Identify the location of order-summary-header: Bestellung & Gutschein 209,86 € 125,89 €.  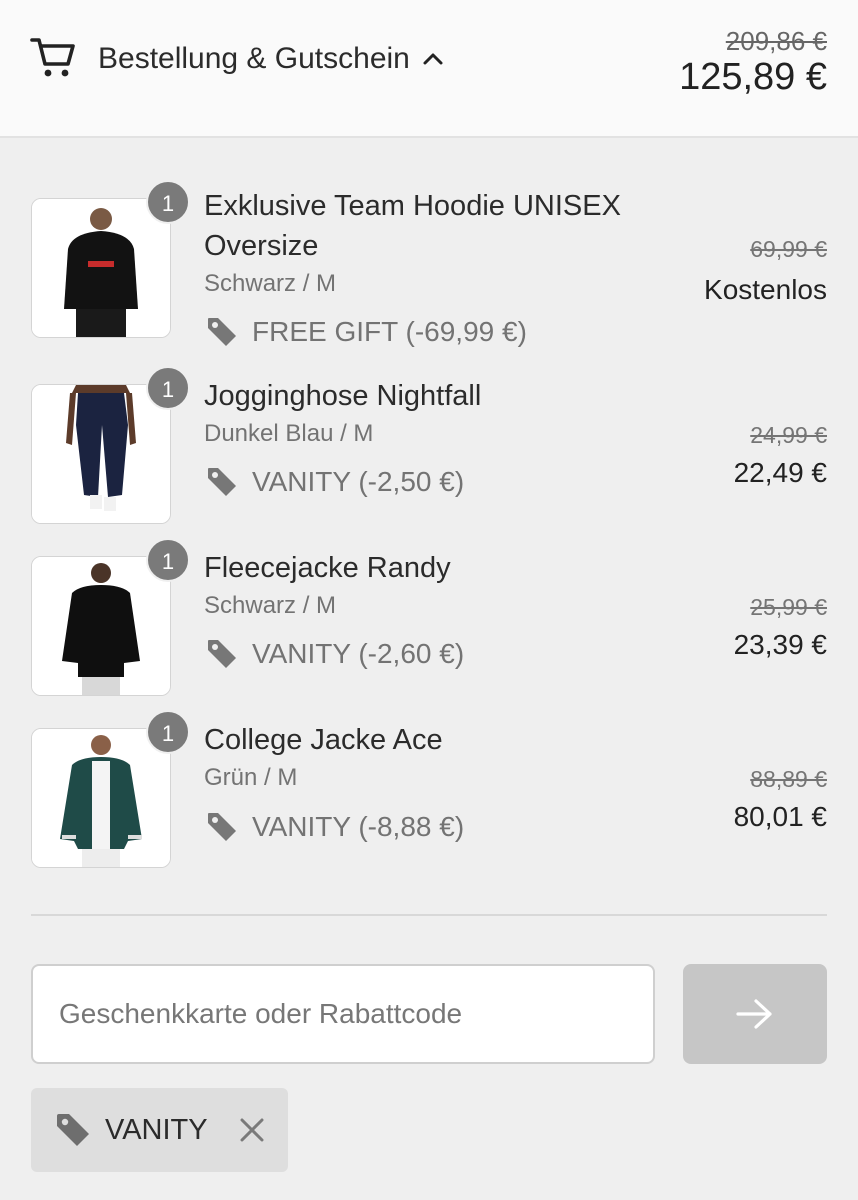
(429, 69).